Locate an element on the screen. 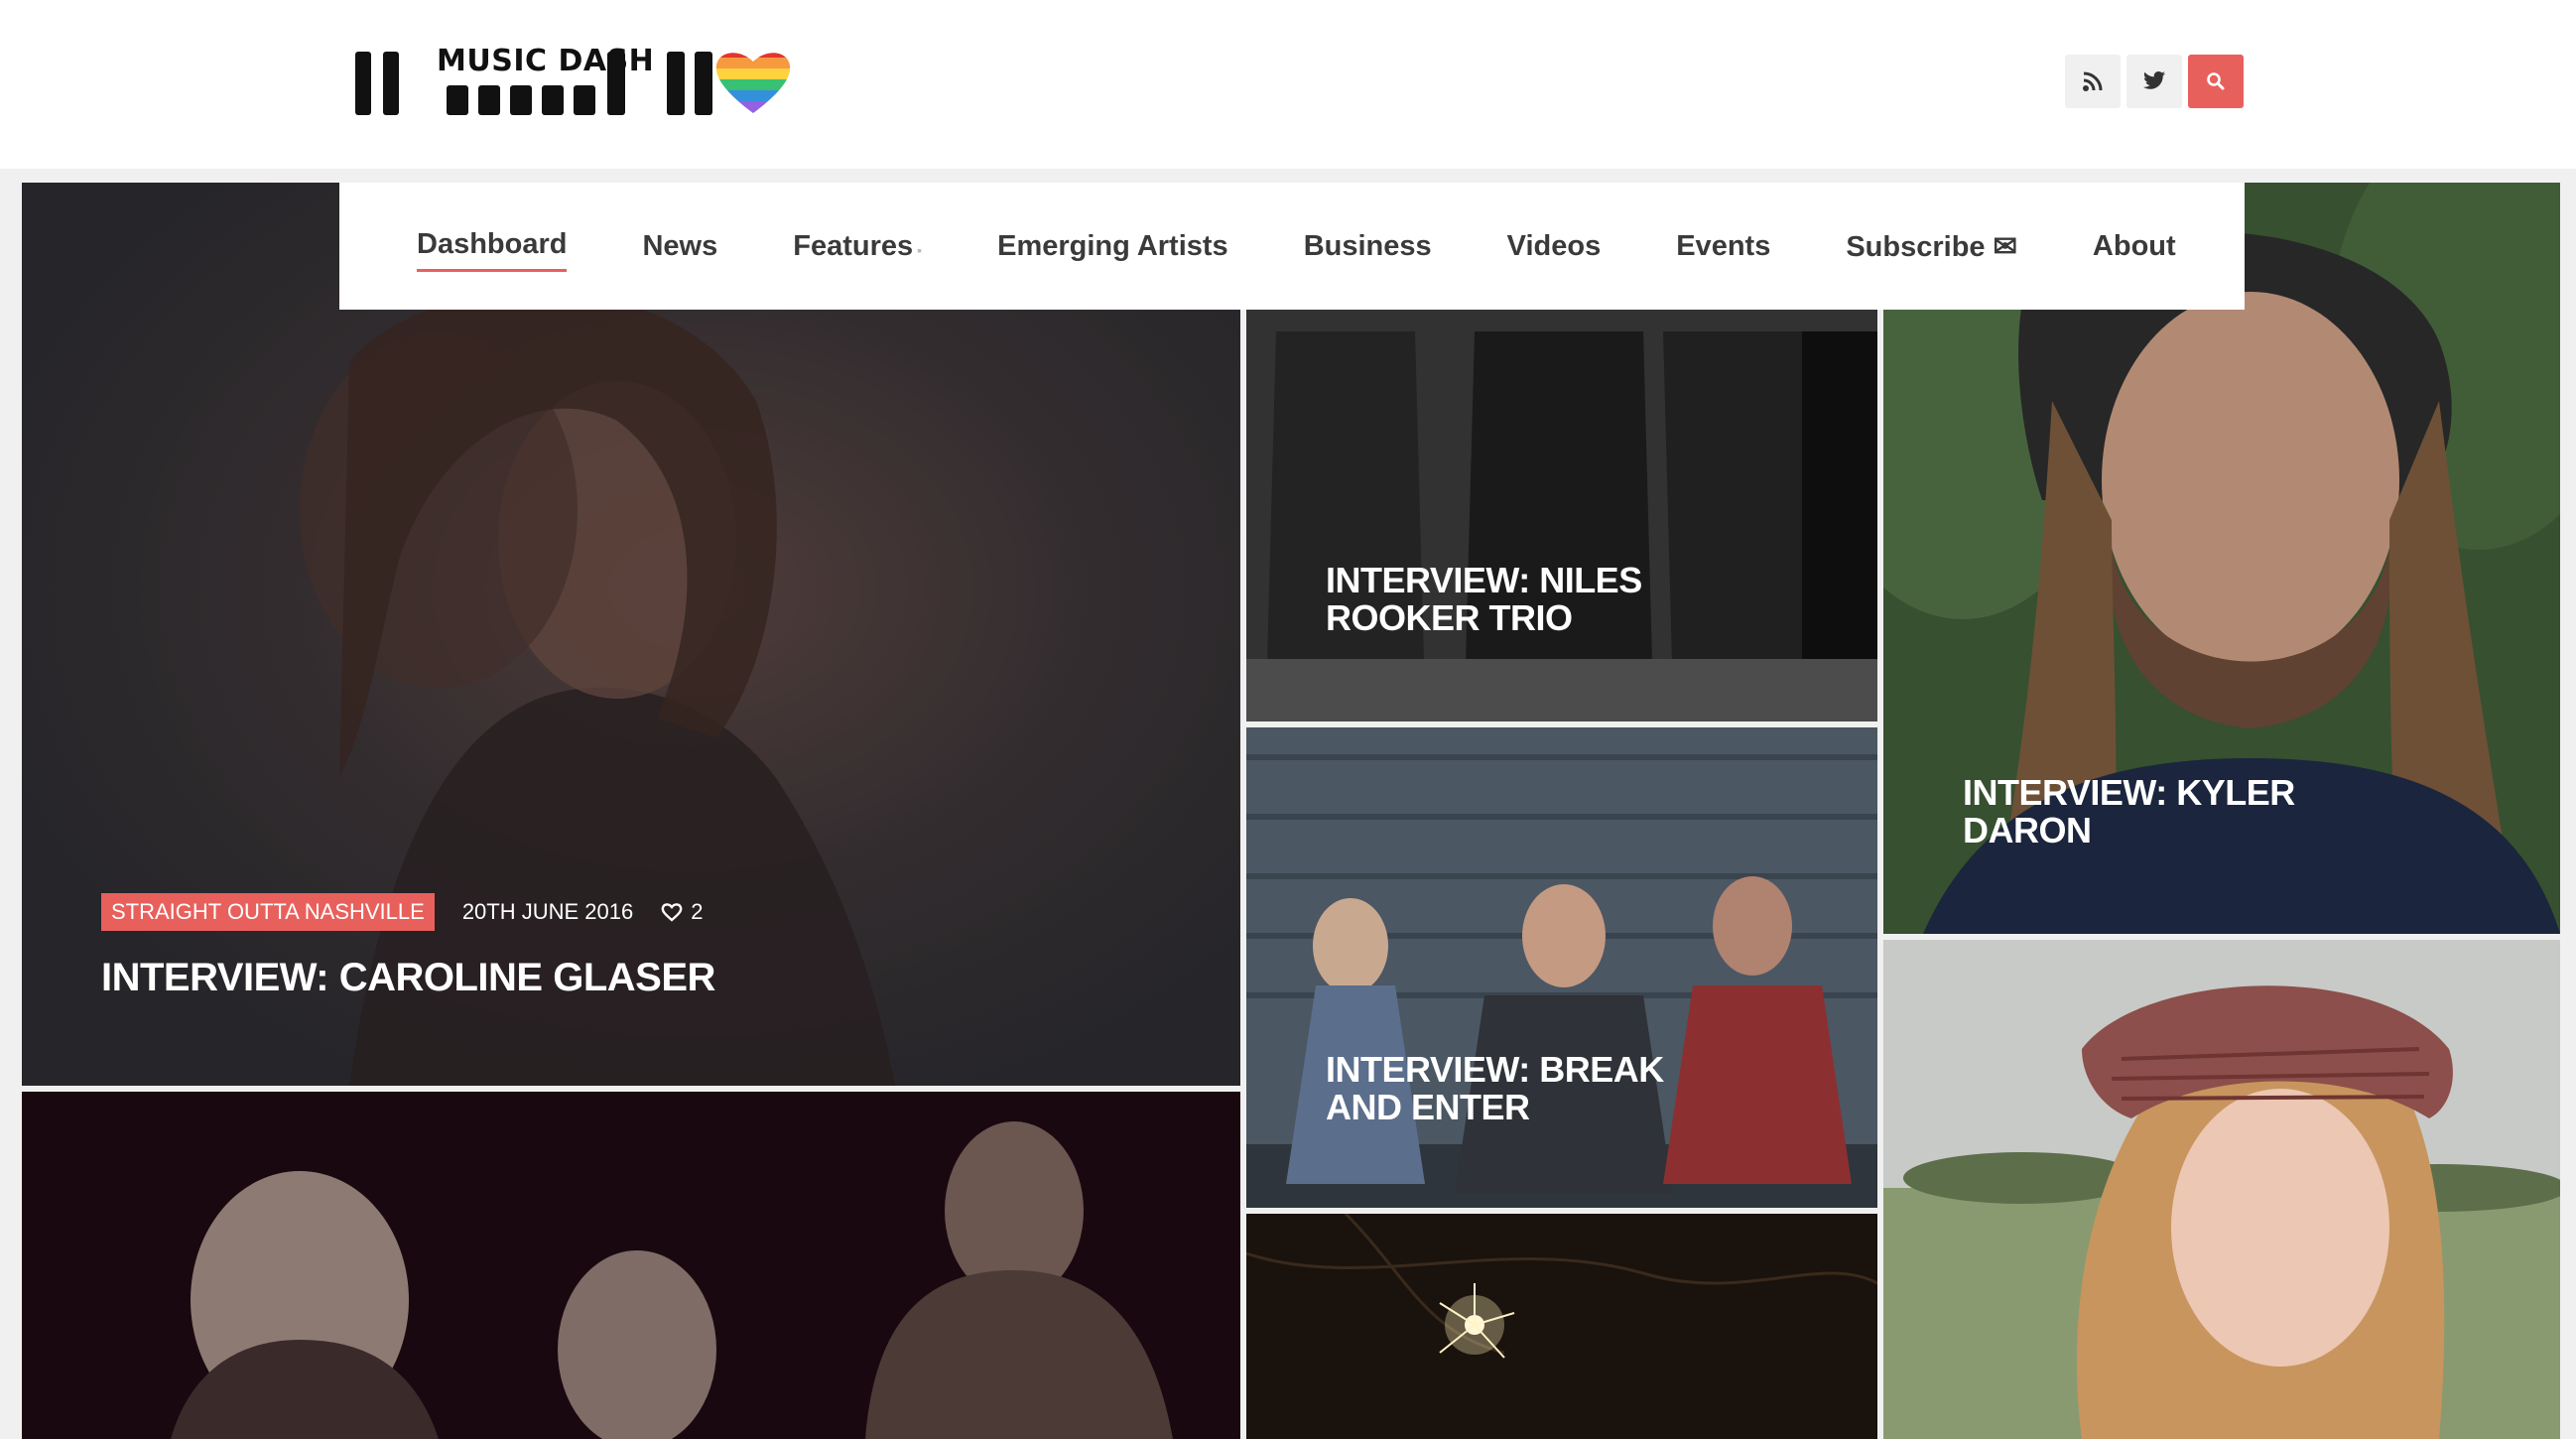  nav-subscribe: Subscribe ✉ is located at coordinates (1932, 246).